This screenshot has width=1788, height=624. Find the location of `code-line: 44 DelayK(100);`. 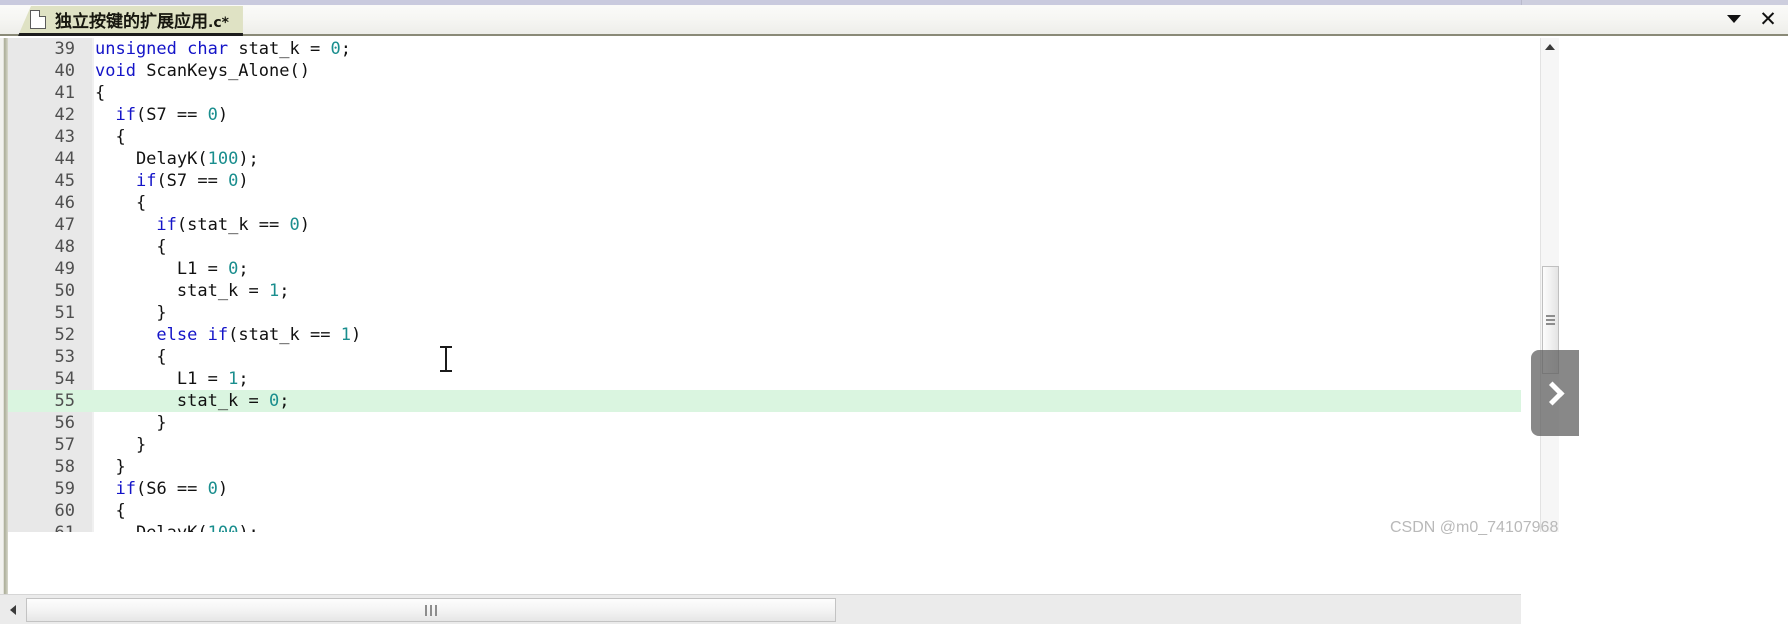

code-line: 44 DelayK(100); is located at coordinates (764, 159).